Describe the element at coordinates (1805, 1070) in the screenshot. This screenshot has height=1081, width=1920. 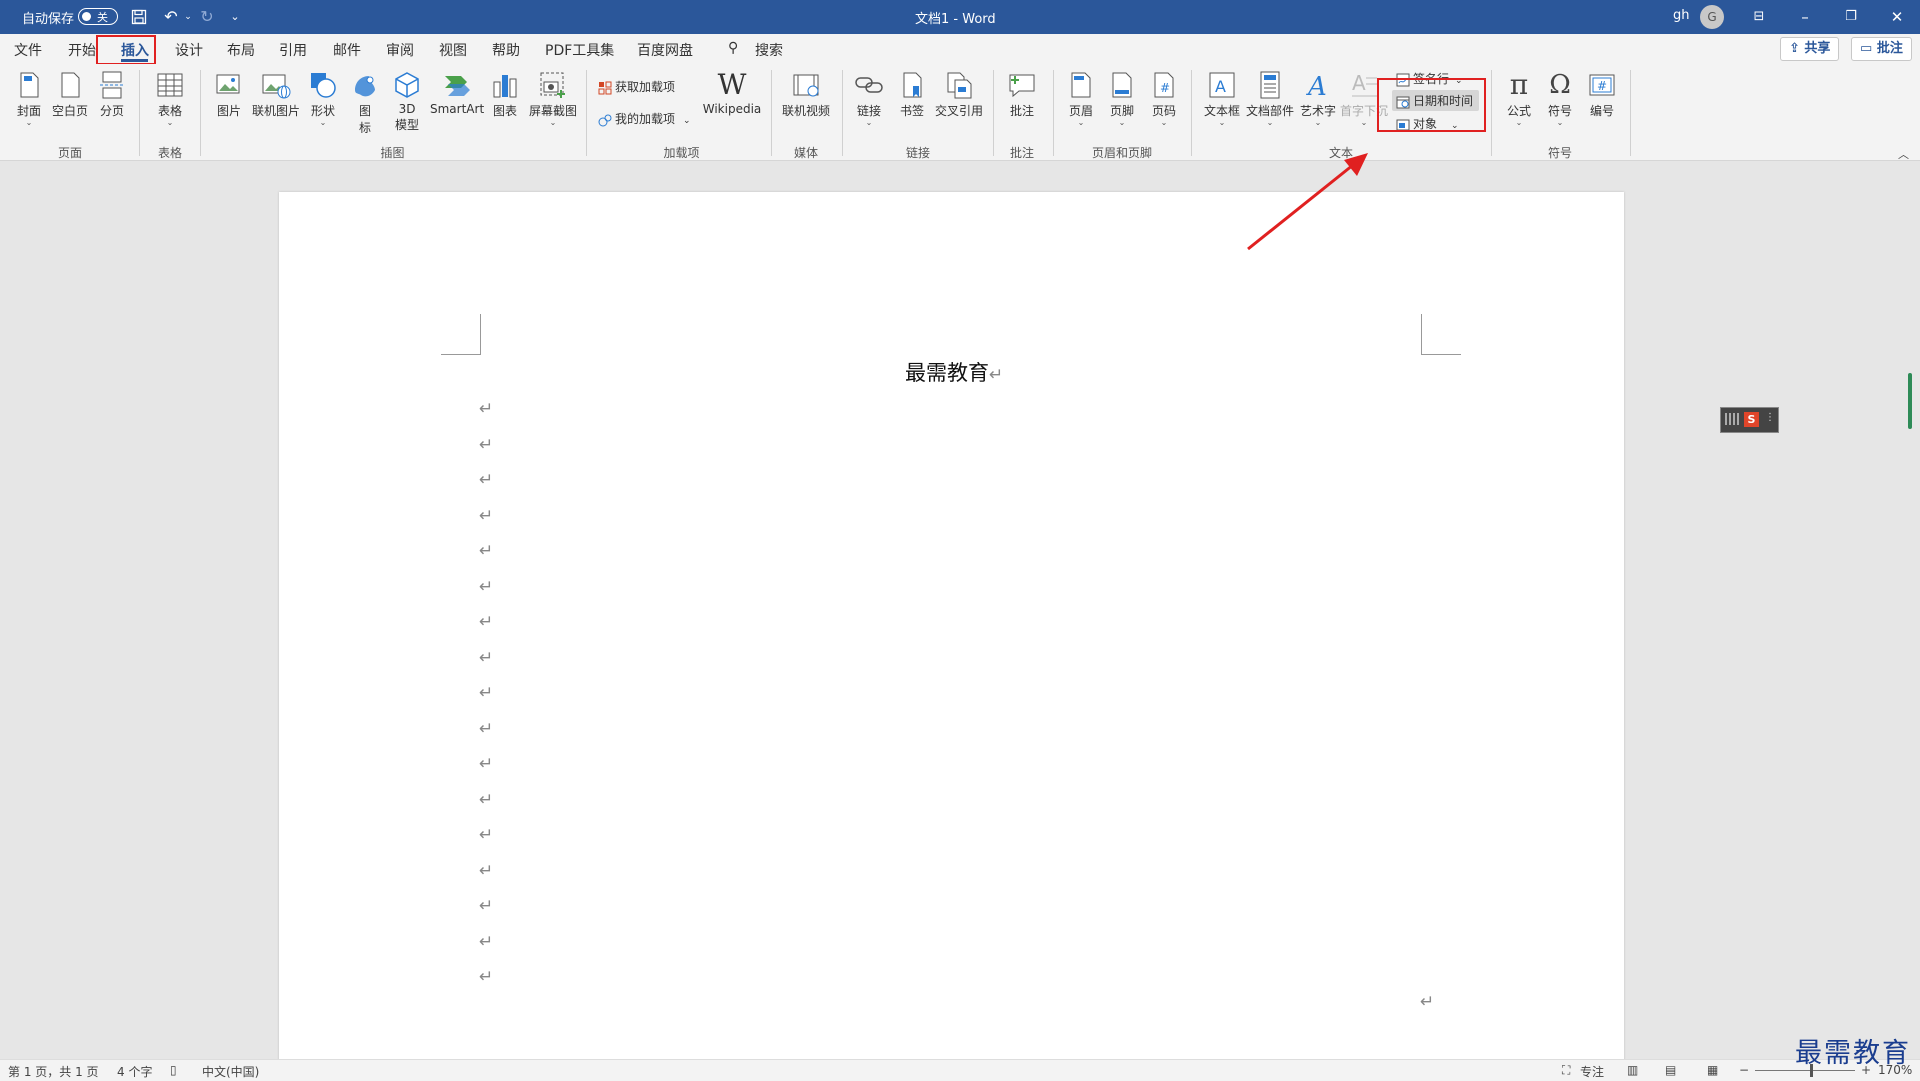
I see `zoom-slider` at that location.